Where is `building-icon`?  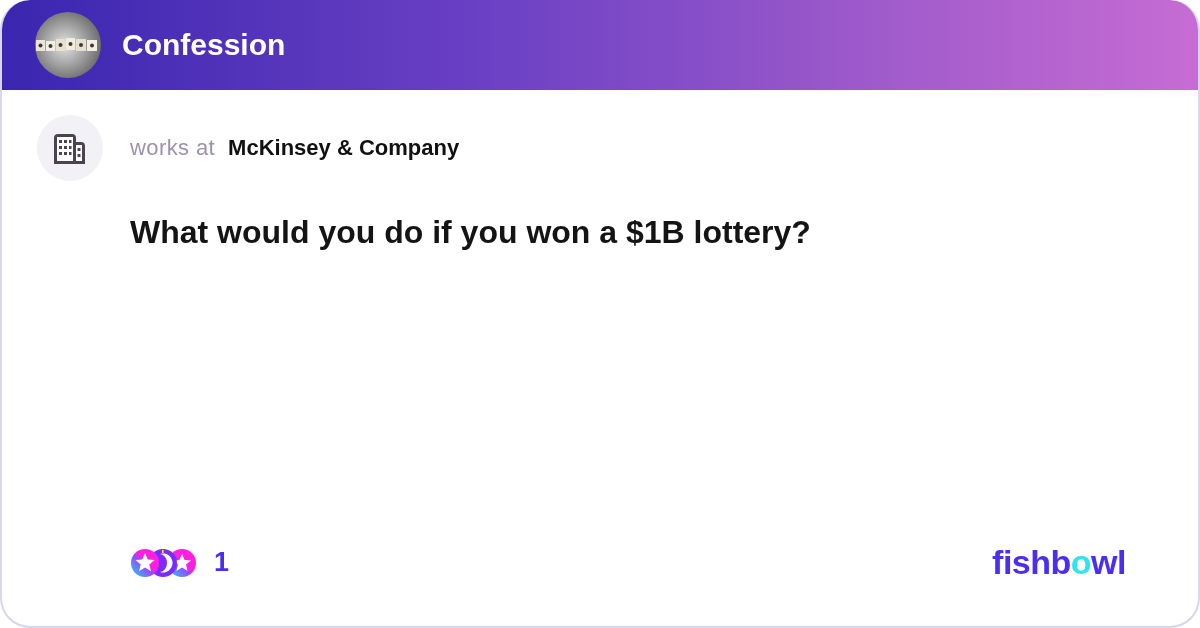
building-icon is located at coordinates (70, 148).